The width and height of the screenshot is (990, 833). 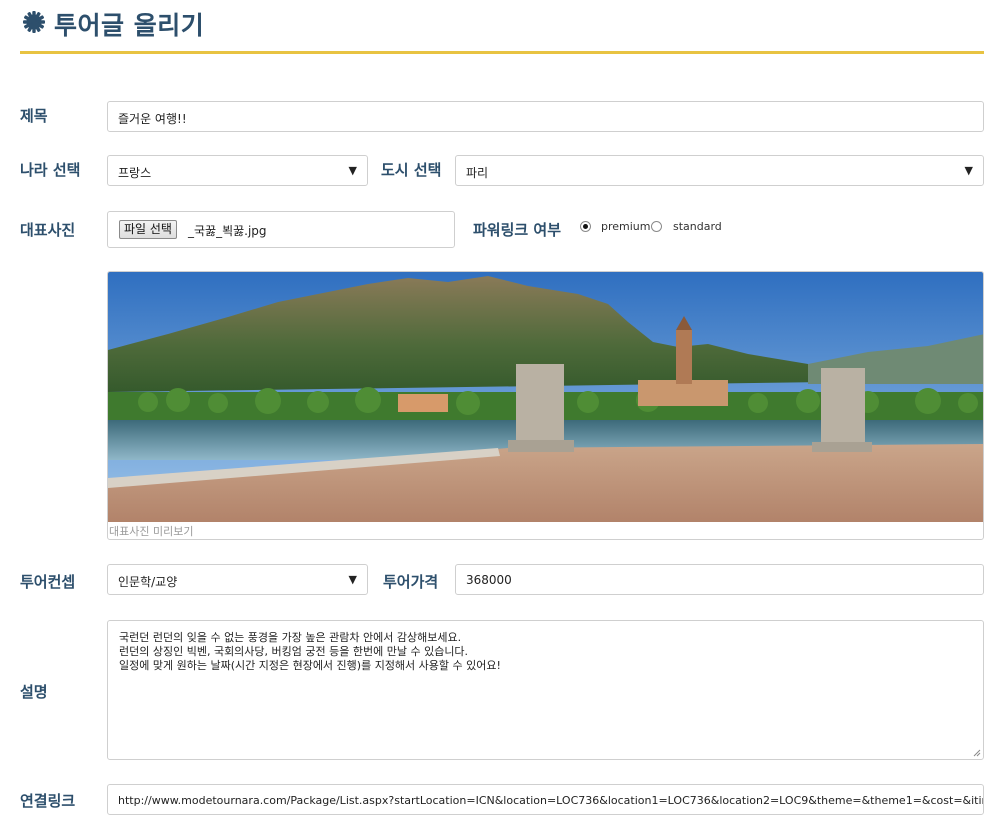 What do you see at coordinates (135, 173) in the screenshot?
I see `country-select-value: 프랑스` at bounding box center [135, 173].